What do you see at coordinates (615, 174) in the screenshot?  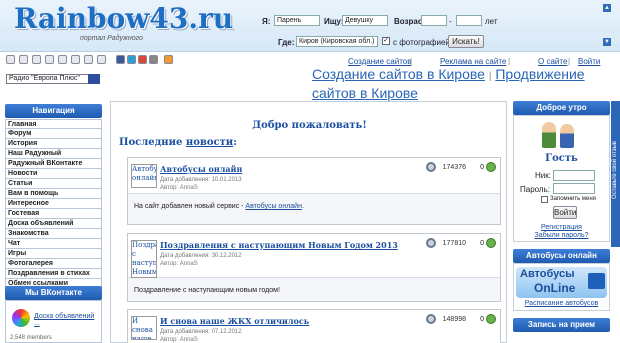 I see `feedback-tab: Оставьте свой отзыв` at bounding box center [615, 174].